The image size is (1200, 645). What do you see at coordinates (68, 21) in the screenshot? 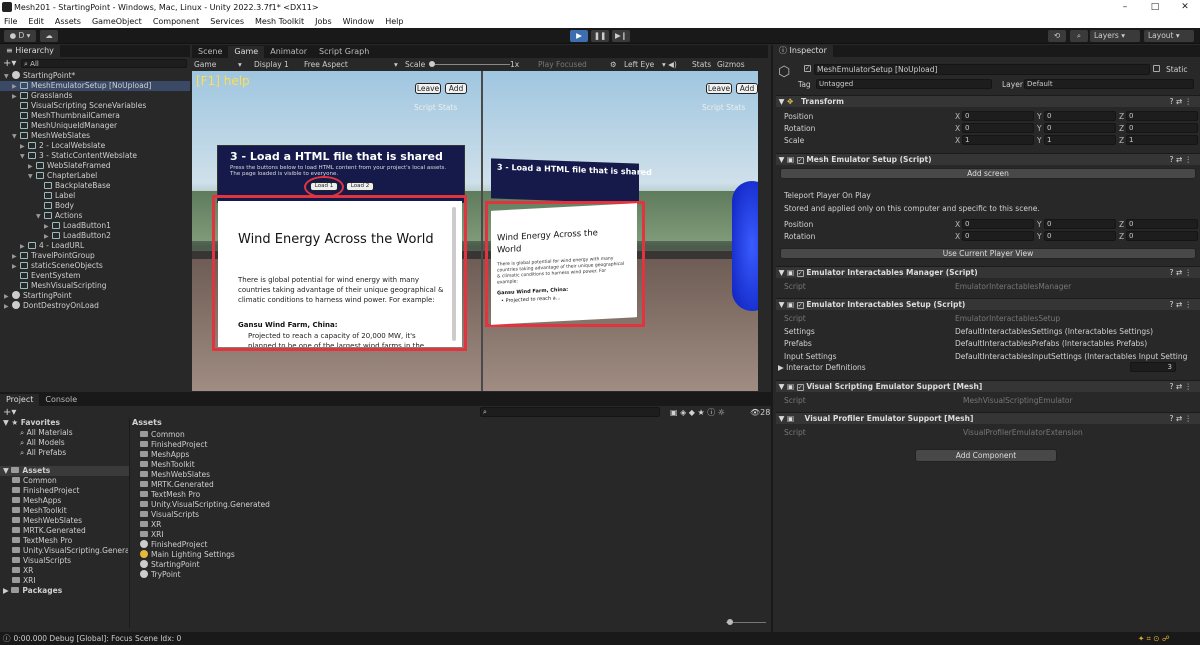
I see `menu-assets: Assets` at bounding box center [68, 21].